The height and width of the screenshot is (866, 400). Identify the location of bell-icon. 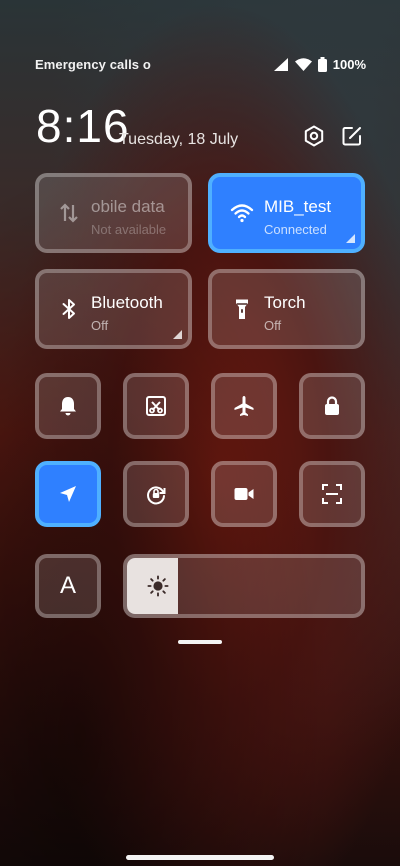
(68, 406).